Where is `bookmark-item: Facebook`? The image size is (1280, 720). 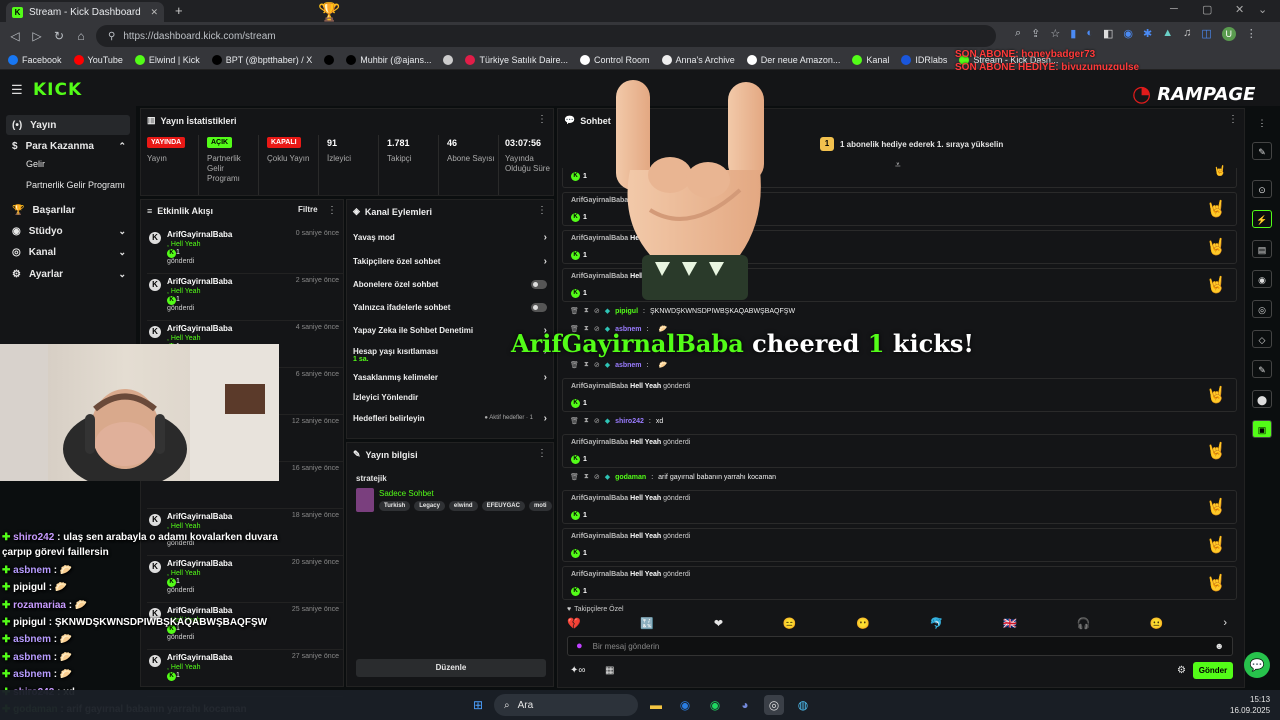
bookmark-item: Facebook is located at coordinates (35, 59).